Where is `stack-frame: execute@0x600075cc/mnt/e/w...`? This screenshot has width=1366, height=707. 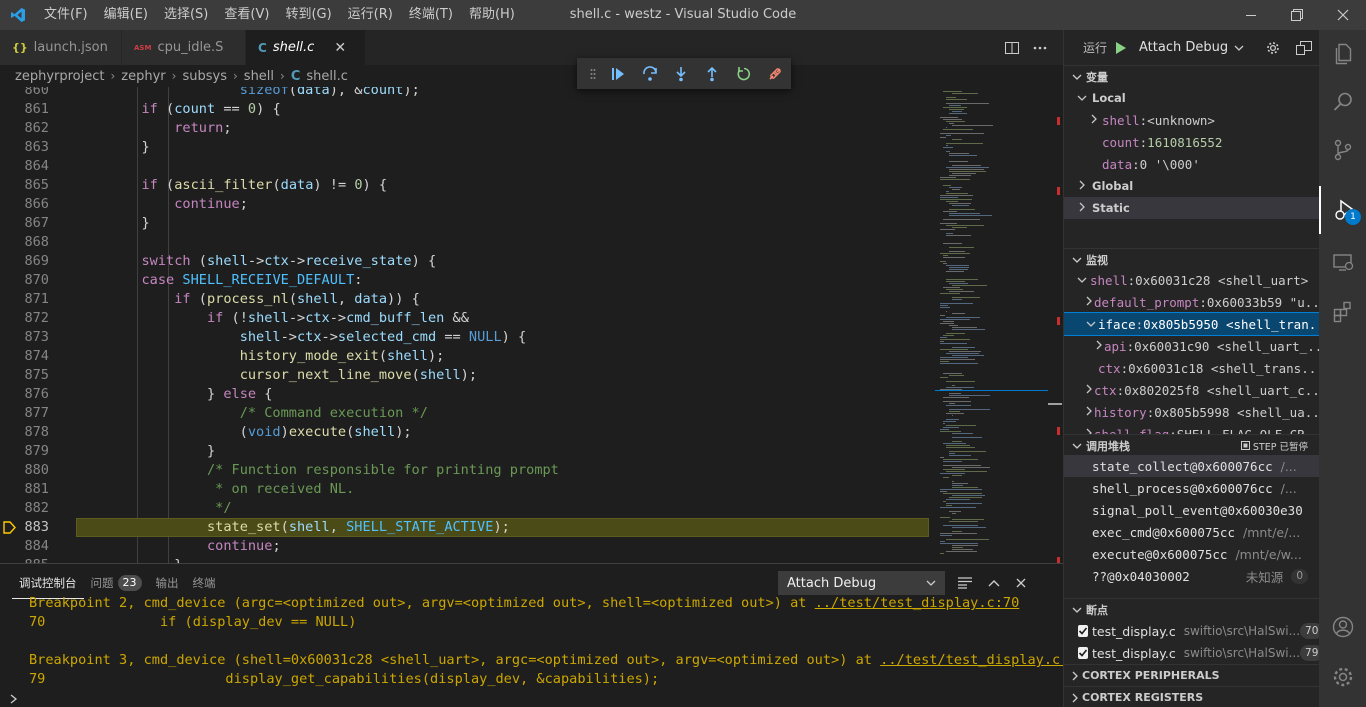
stack-frame: execute@0x600075cc/mnt/e/w... is located at coordinates (1192, 554).